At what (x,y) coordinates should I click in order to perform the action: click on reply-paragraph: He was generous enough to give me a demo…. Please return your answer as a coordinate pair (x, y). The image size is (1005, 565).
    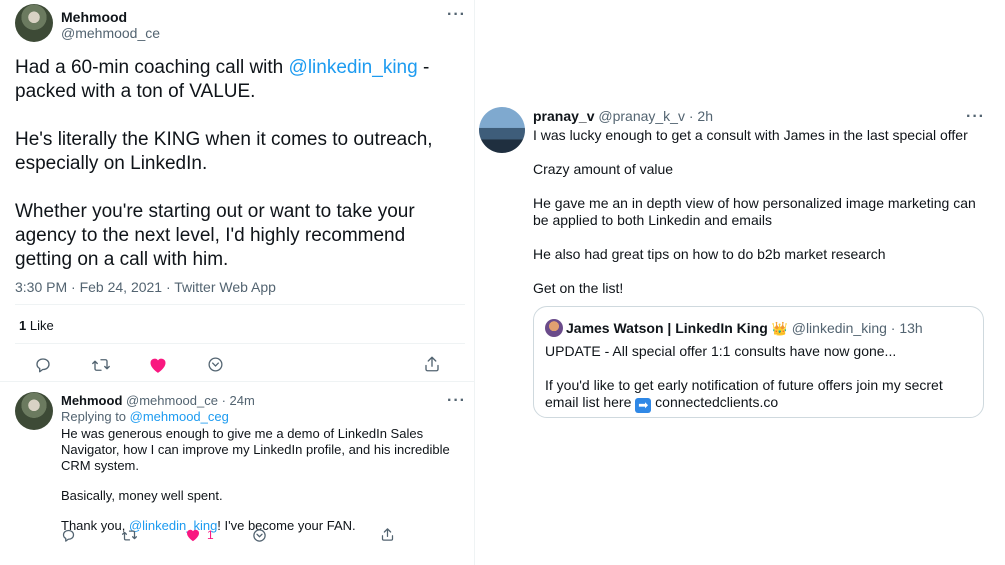
    Looking at the image, I should click on (255, 449).